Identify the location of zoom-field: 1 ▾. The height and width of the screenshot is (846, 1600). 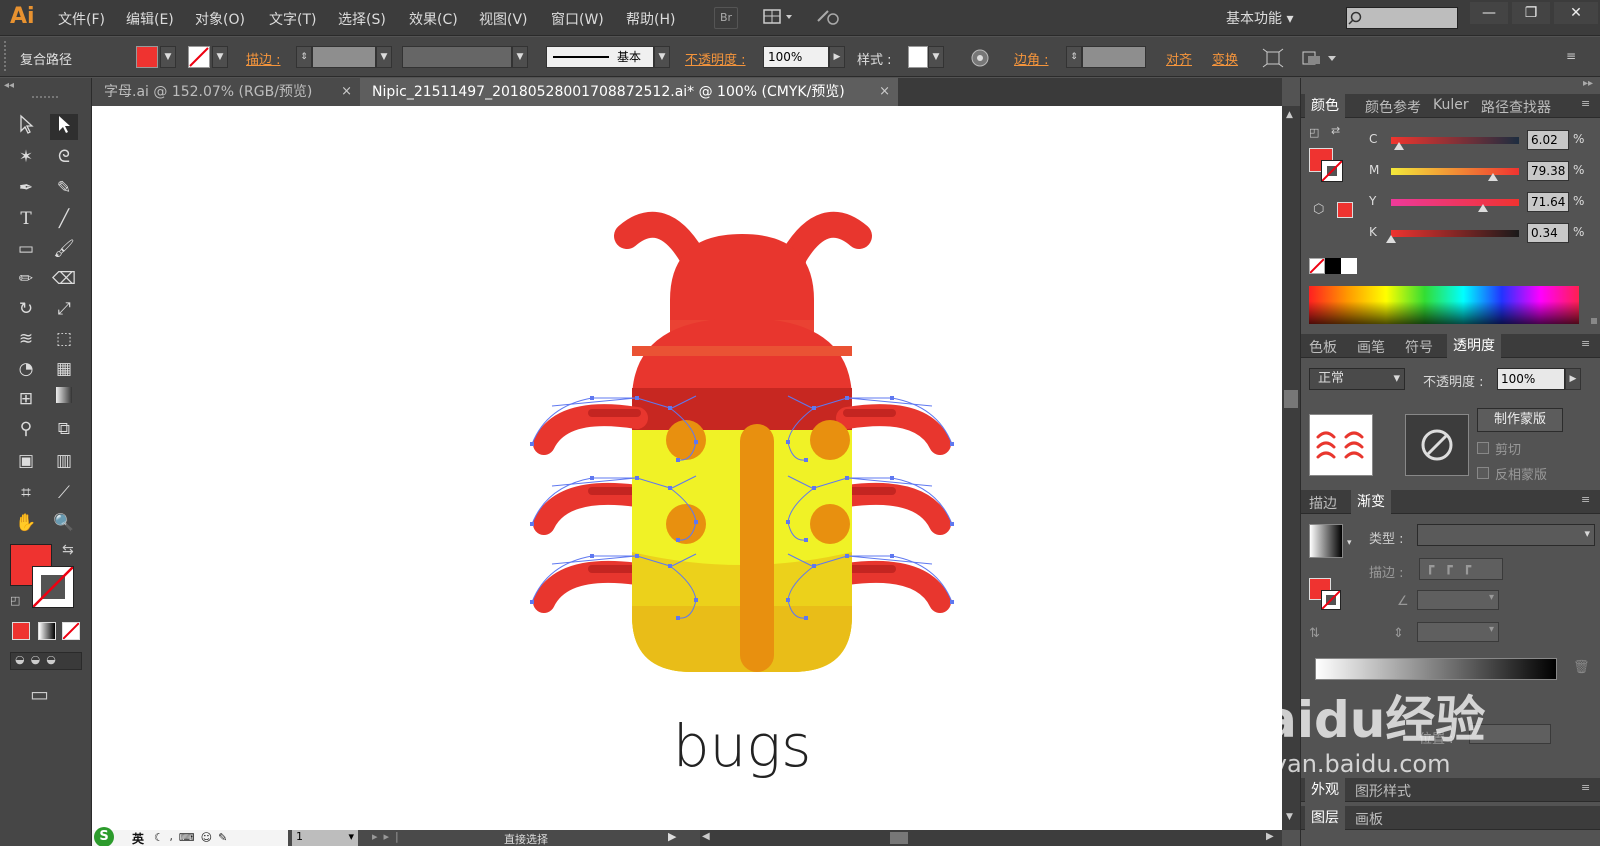
(325, 838).